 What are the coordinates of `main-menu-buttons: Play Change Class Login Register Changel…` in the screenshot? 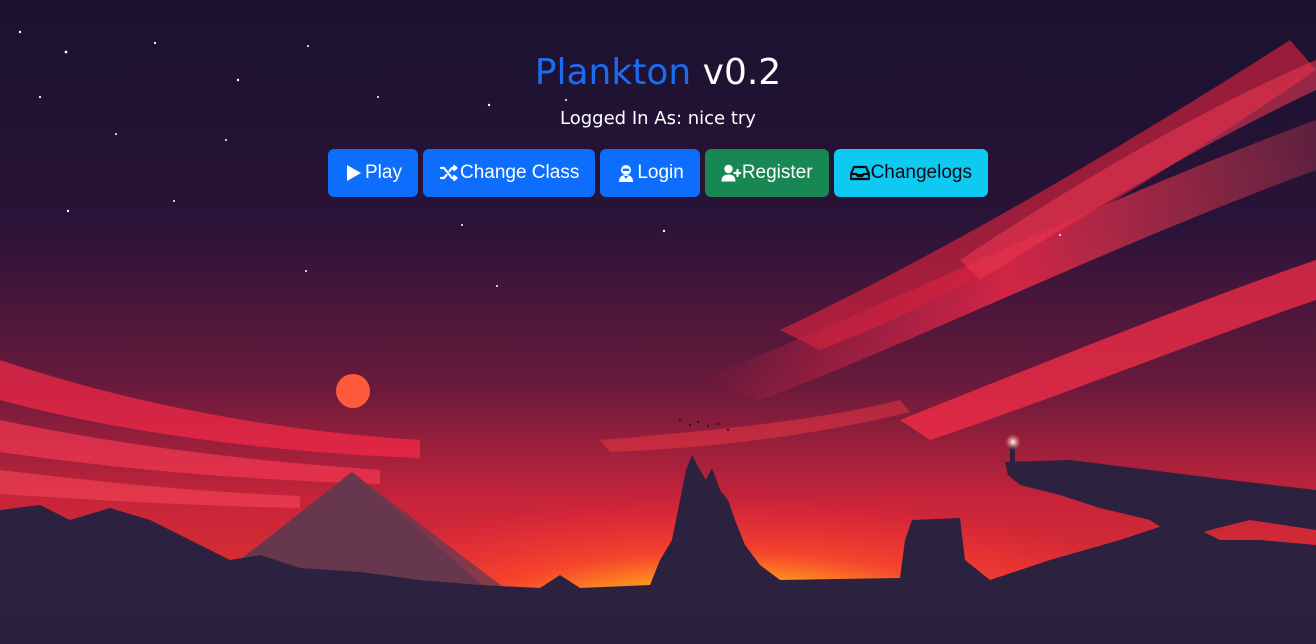 It's located at (658, 173).